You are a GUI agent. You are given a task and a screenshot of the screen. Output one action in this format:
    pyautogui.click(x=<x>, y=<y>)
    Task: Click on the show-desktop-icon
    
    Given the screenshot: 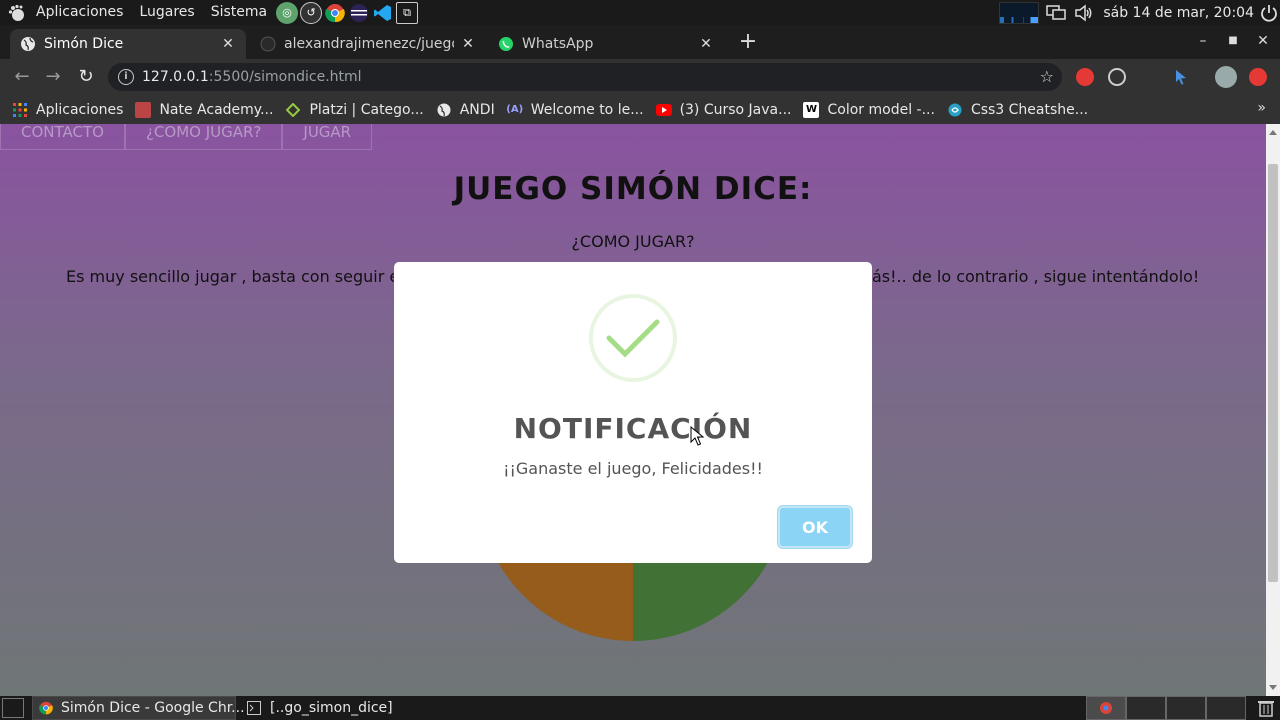 What is the action you would take?
    pyautogui.click(x=13, y=708)
    